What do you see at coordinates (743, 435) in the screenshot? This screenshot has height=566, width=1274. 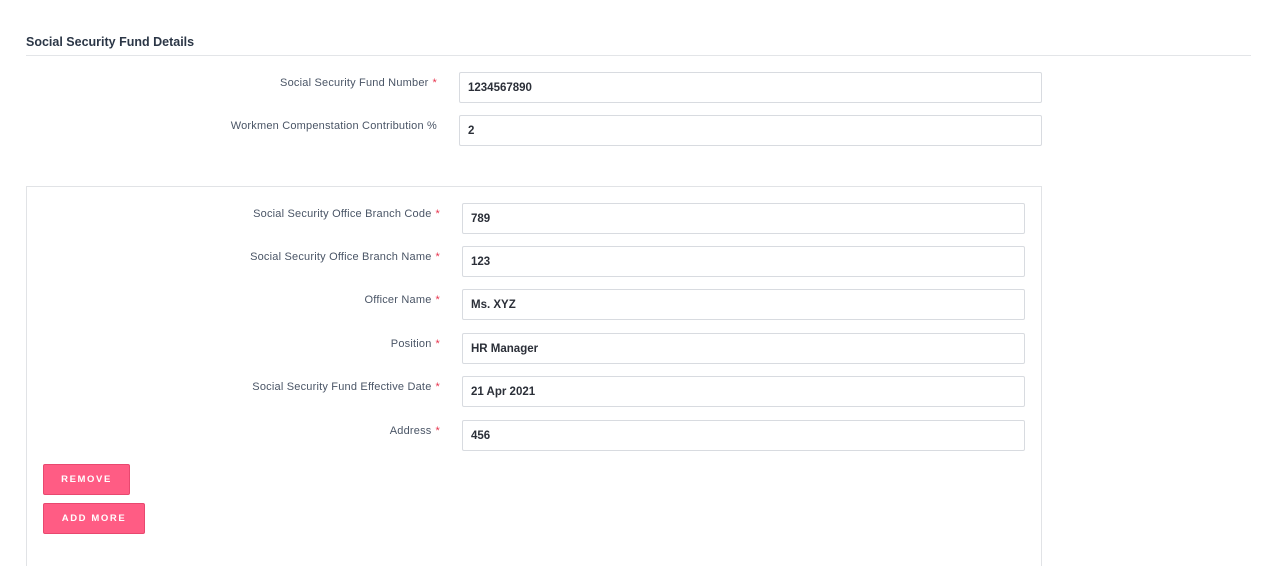 I see `address-input` at bounding box center [743, 435].